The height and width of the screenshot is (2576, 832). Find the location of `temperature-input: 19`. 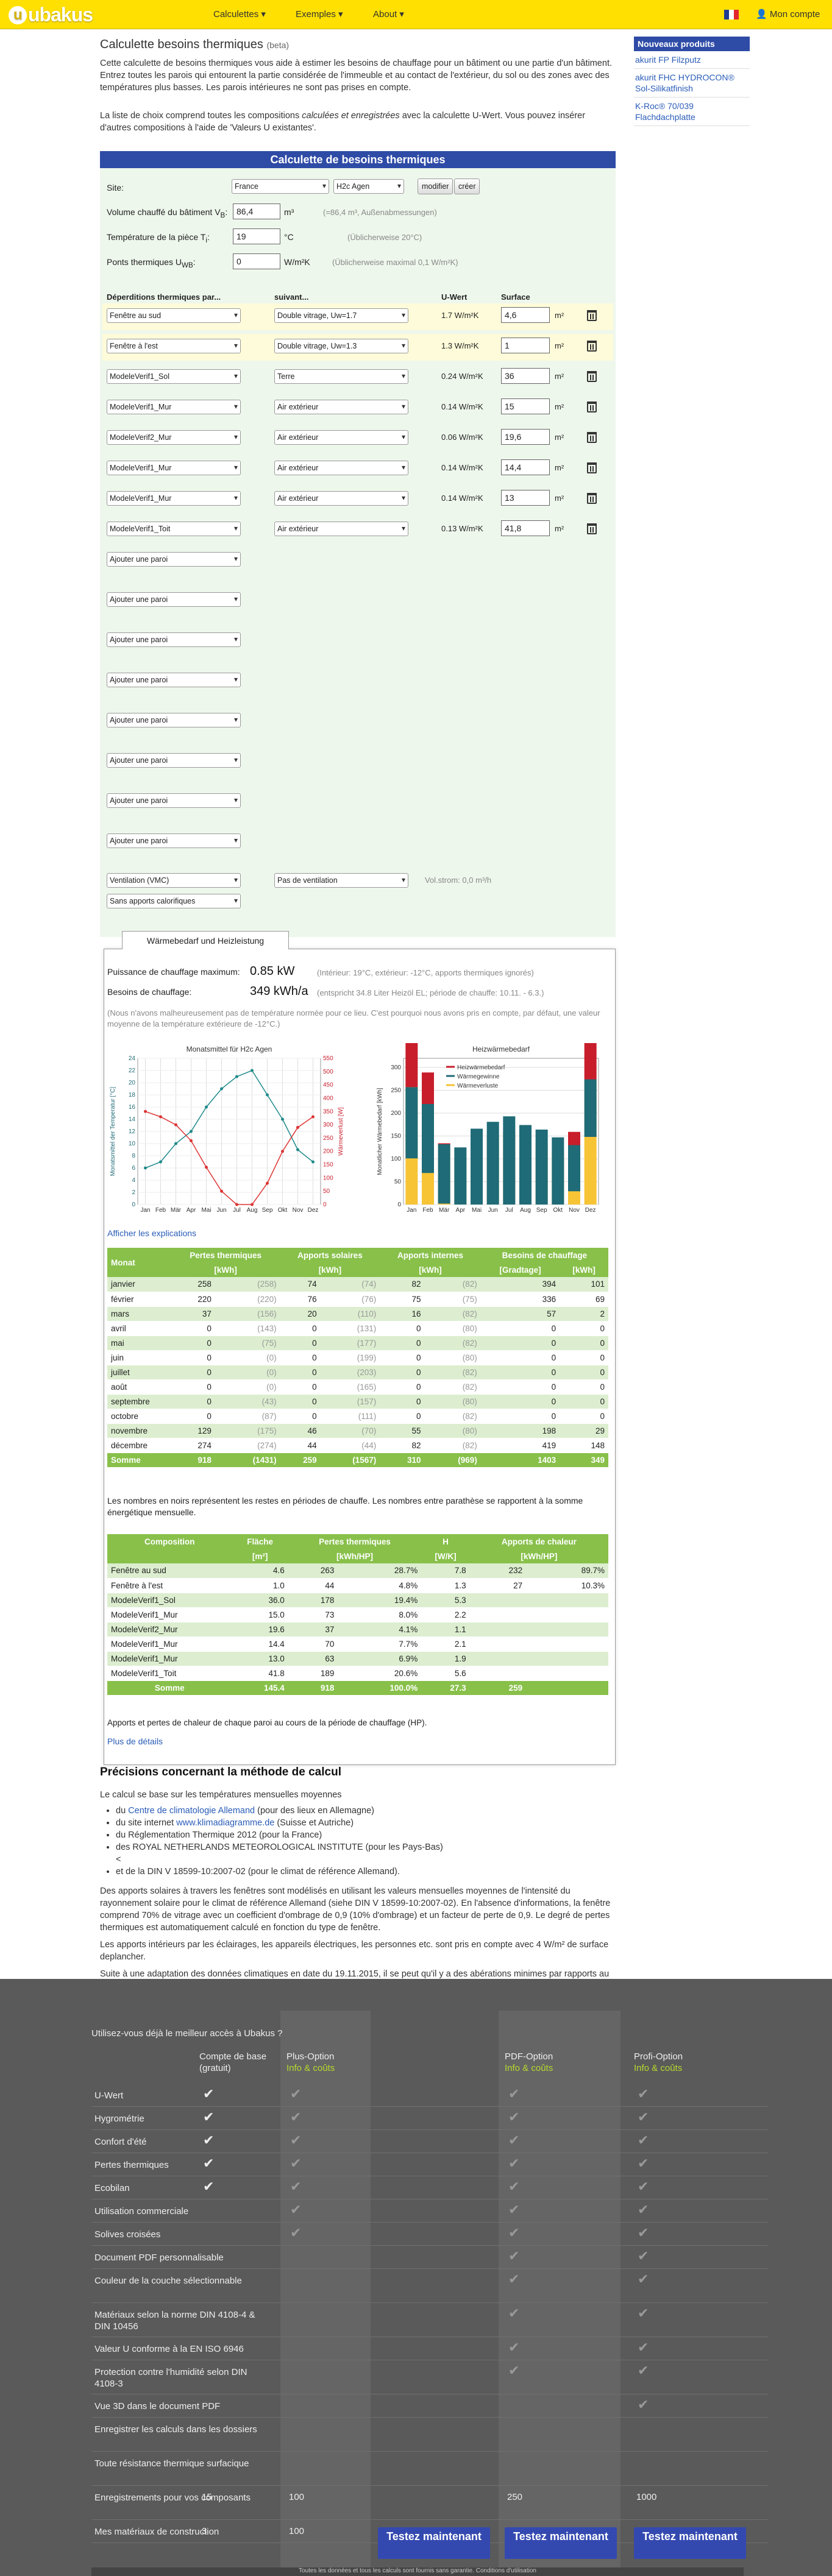

temperature-input: 19 is located at coordinates (256, 236).